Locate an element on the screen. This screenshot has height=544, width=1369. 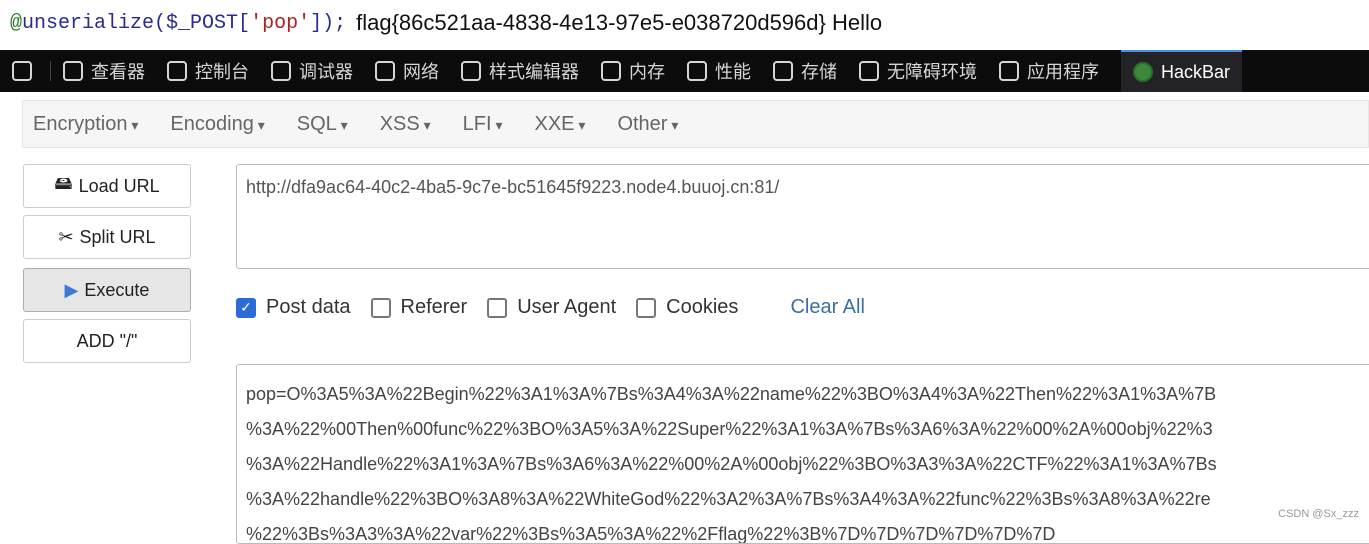
tab-label: 查看器 is located at coordinates (118, 72).